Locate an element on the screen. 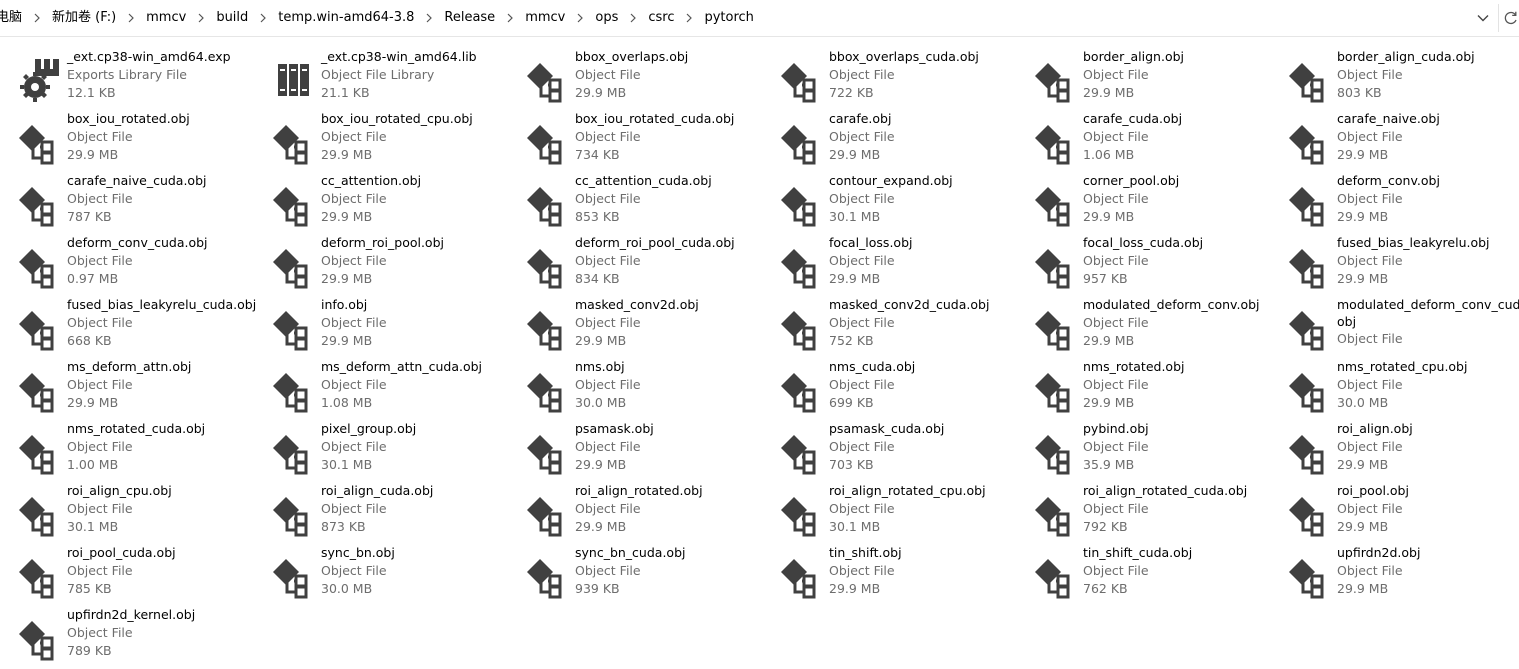 This screenshot has height=669, width=1519. file-item: bbox_overlaps_cuda.obj Object File 722 KB is located at coordinates (901, 77).